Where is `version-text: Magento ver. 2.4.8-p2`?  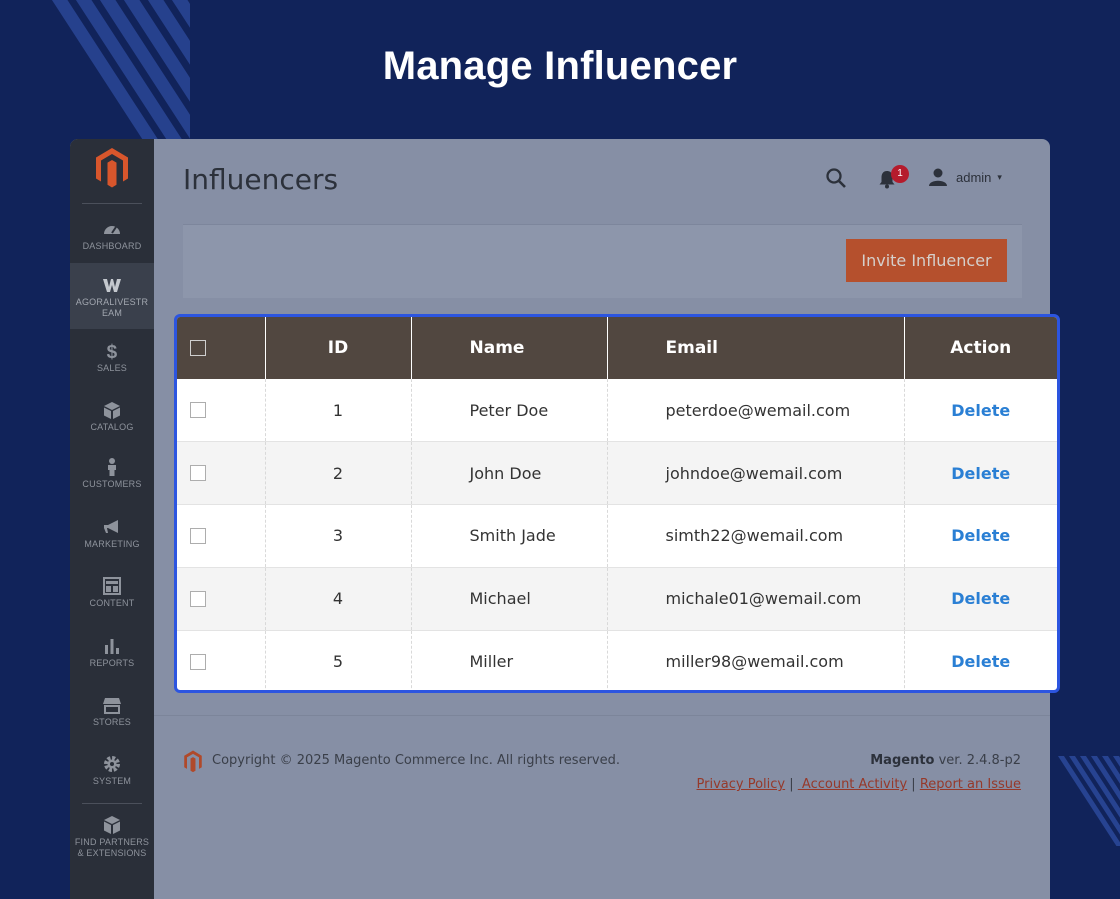 version-text: Magento ver. 2.4.8-p2 is located at coordinates (945, 760).